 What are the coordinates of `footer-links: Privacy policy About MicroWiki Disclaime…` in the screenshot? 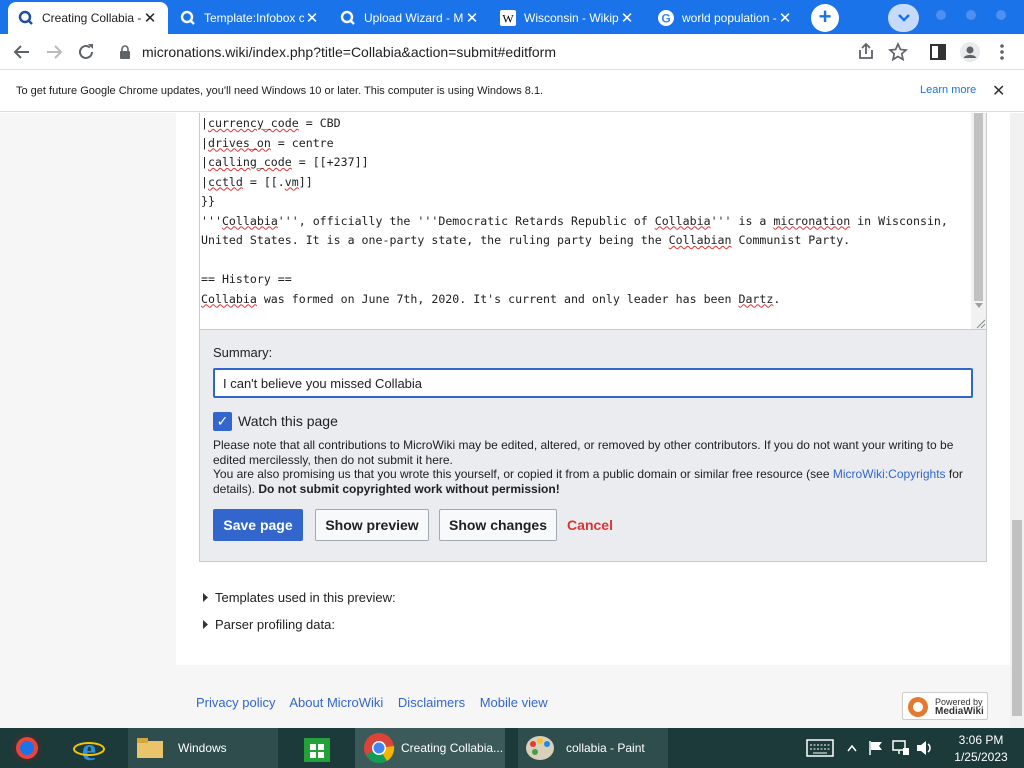 It's located at (377, 702).